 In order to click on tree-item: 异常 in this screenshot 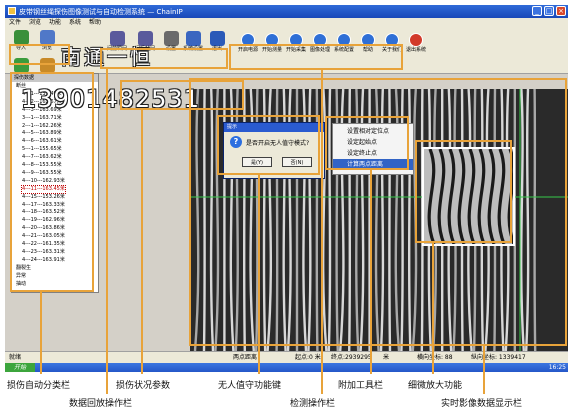, I will do `click(21, 276)`.